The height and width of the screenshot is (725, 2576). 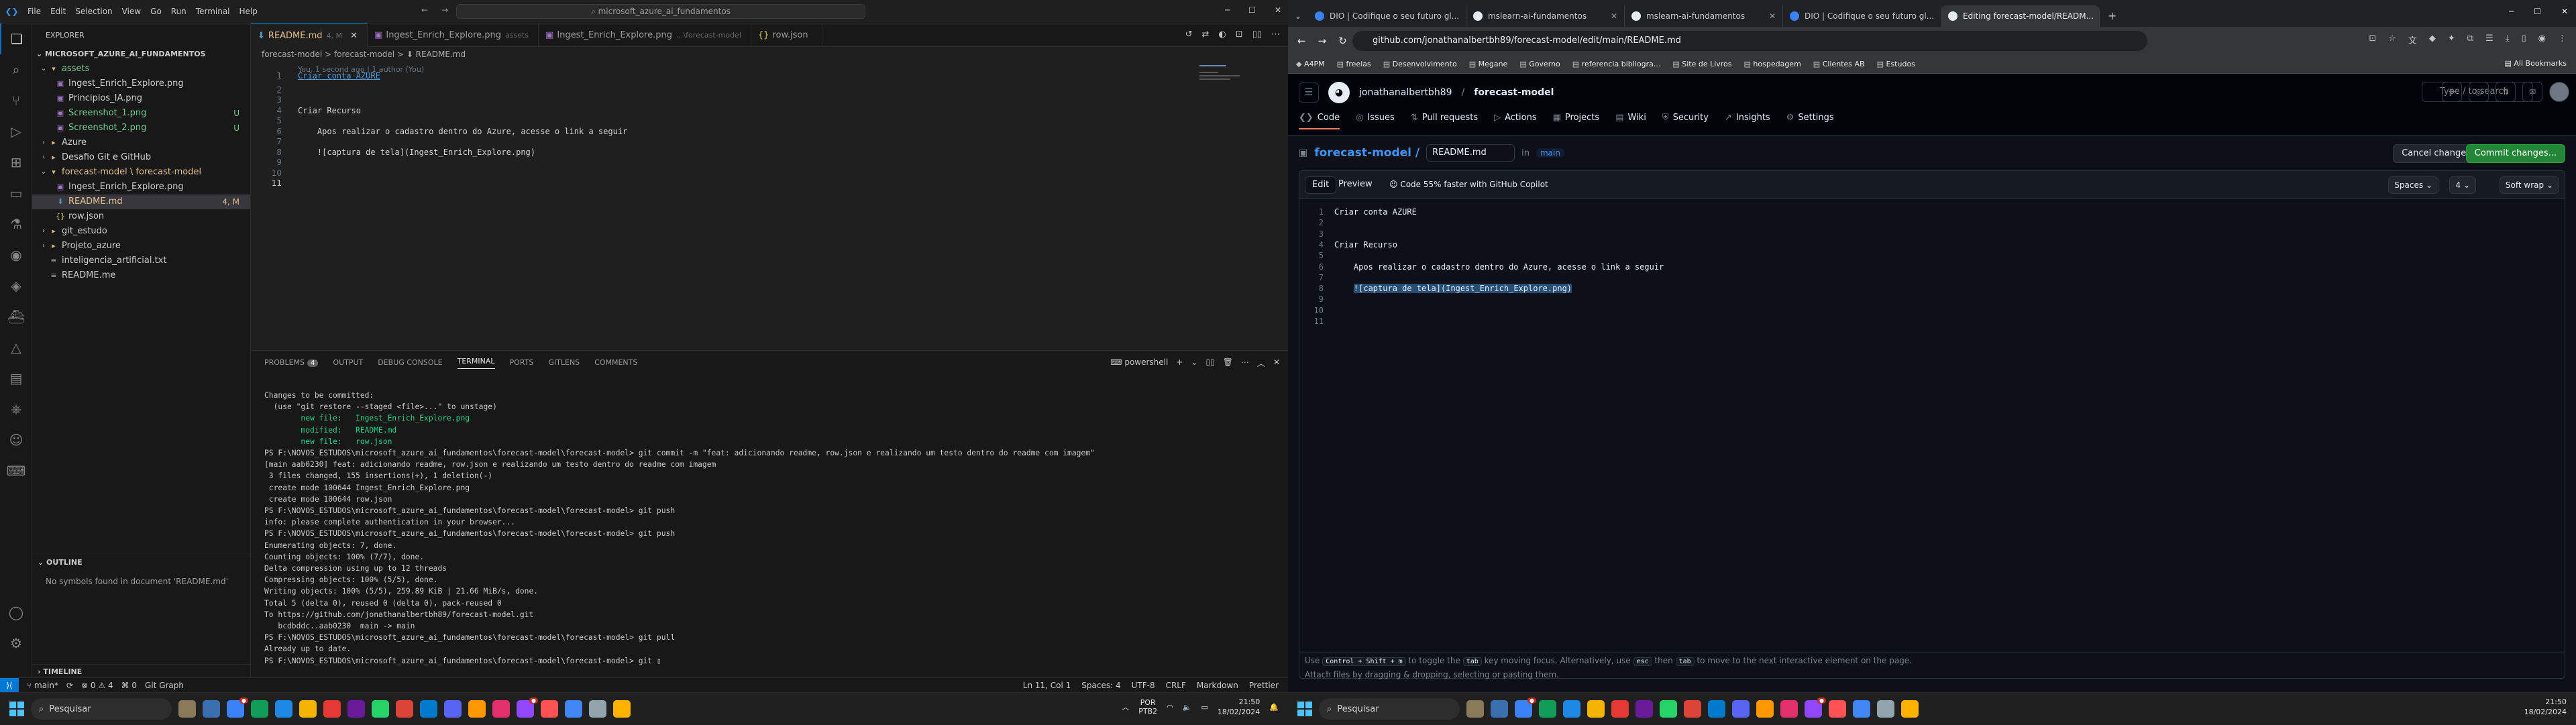 I want to click on wrap-mode-select: Soft wrap ⌄, so click(x=2529, y=185).